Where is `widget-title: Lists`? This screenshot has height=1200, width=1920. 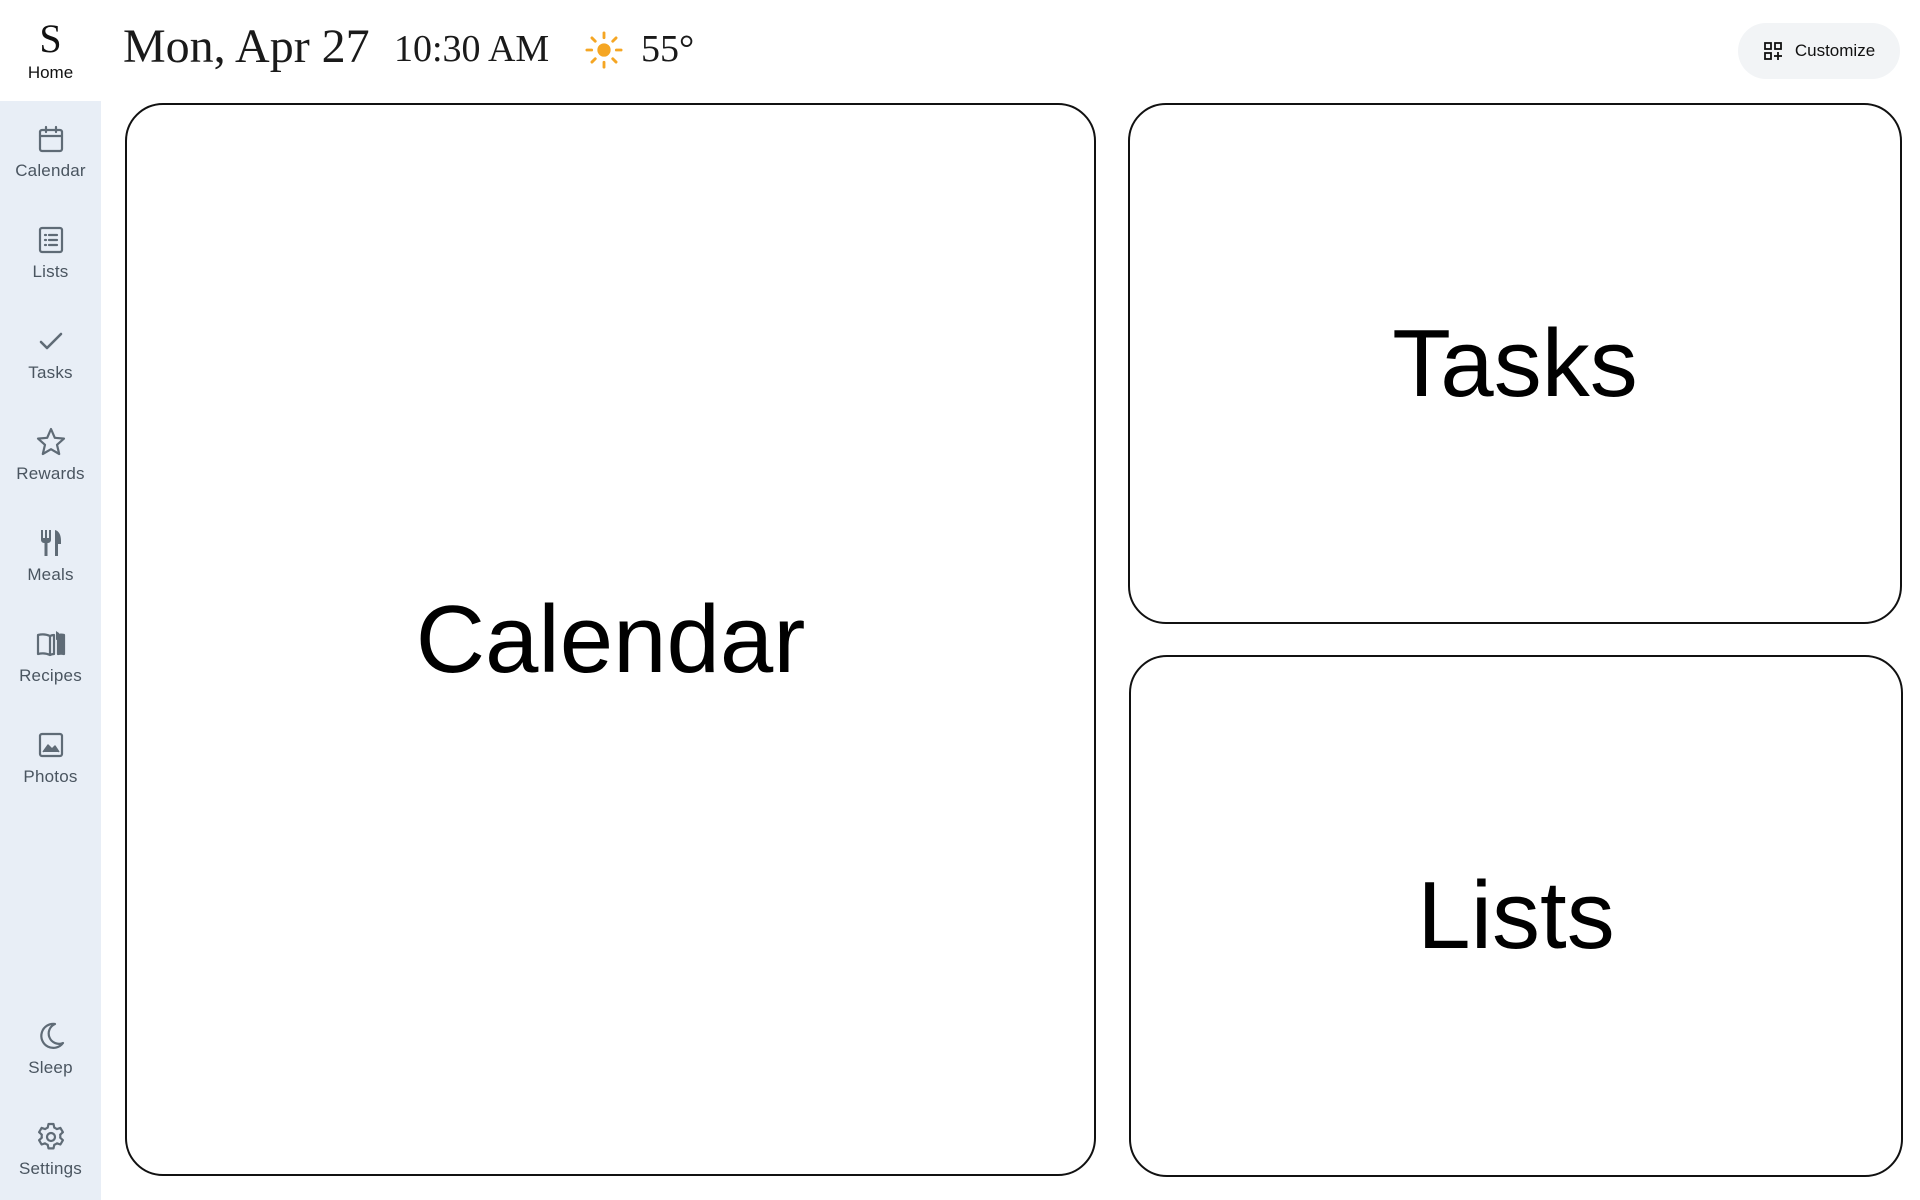 widget-title: Lists is located at coordinates (1516, 915).